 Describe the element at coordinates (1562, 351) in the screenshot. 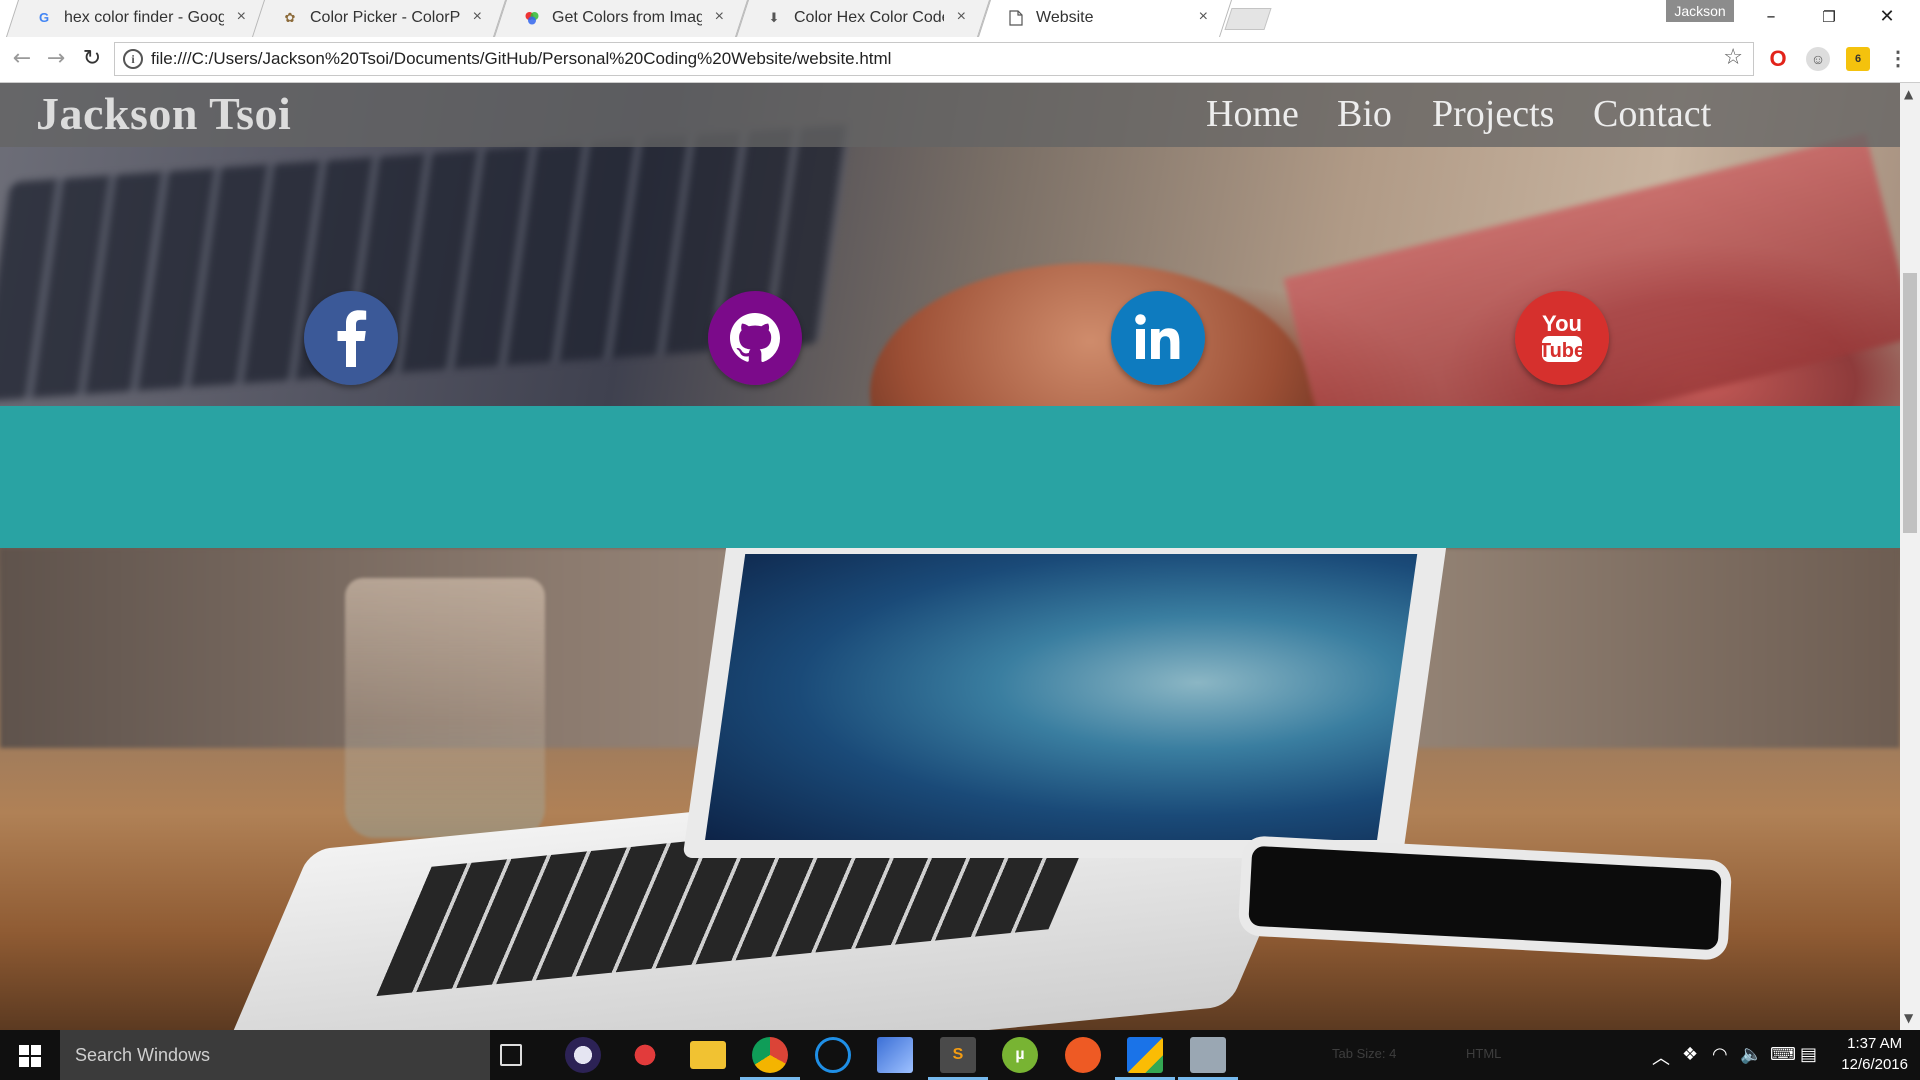

I see `svg-text: Tube` at that location.